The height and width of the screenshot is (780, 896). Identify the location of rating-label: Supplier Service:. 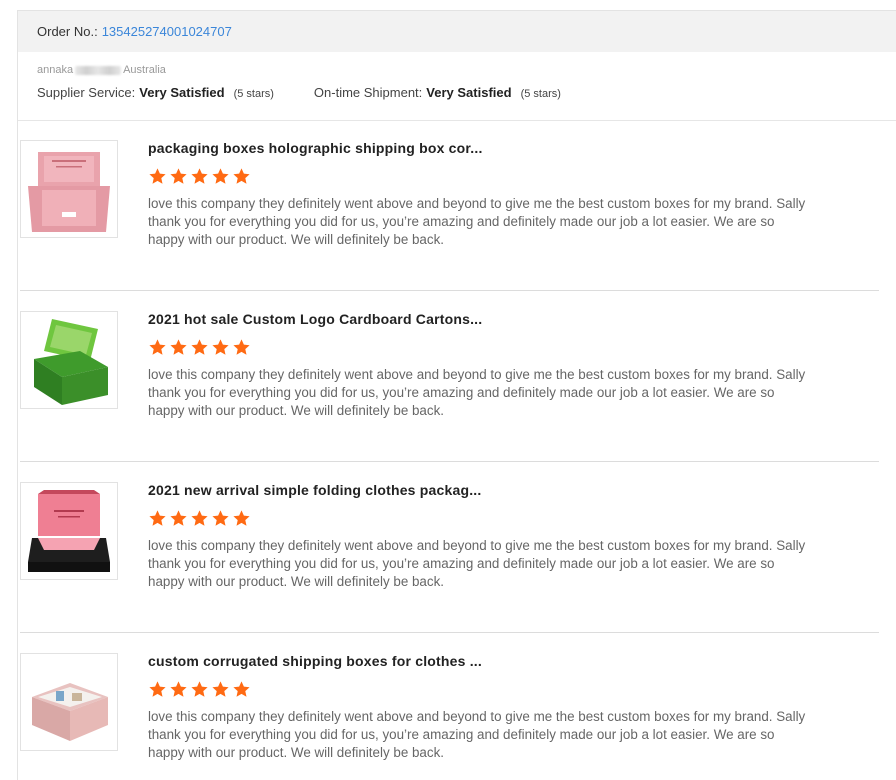
(86, 92).